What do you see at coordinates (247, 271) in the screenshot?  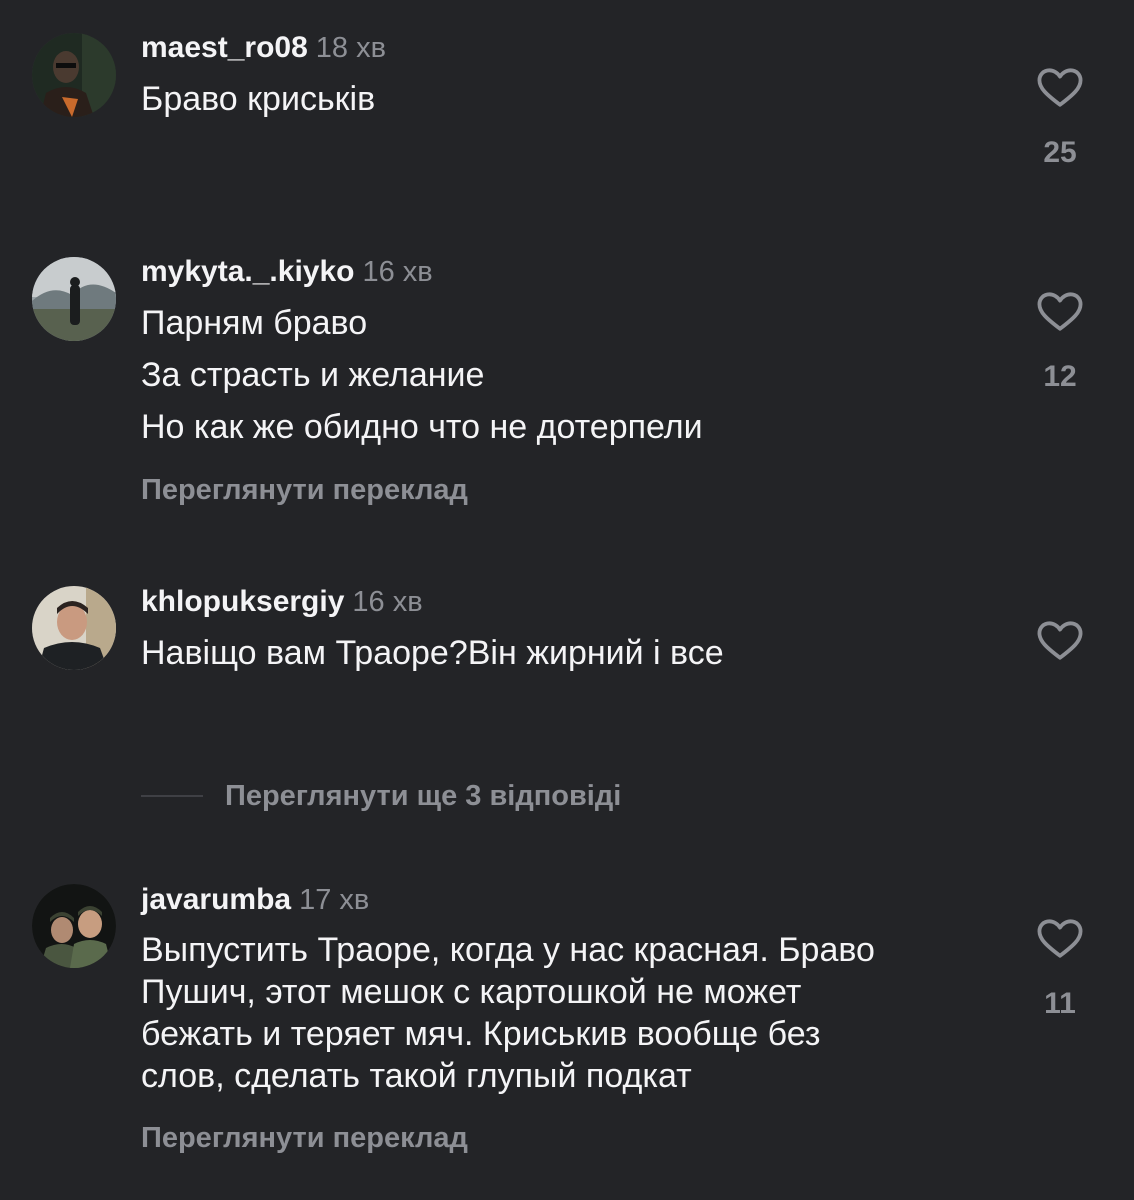 I see `username: mykyta._.kiyko` at bounding box center [247, 271].